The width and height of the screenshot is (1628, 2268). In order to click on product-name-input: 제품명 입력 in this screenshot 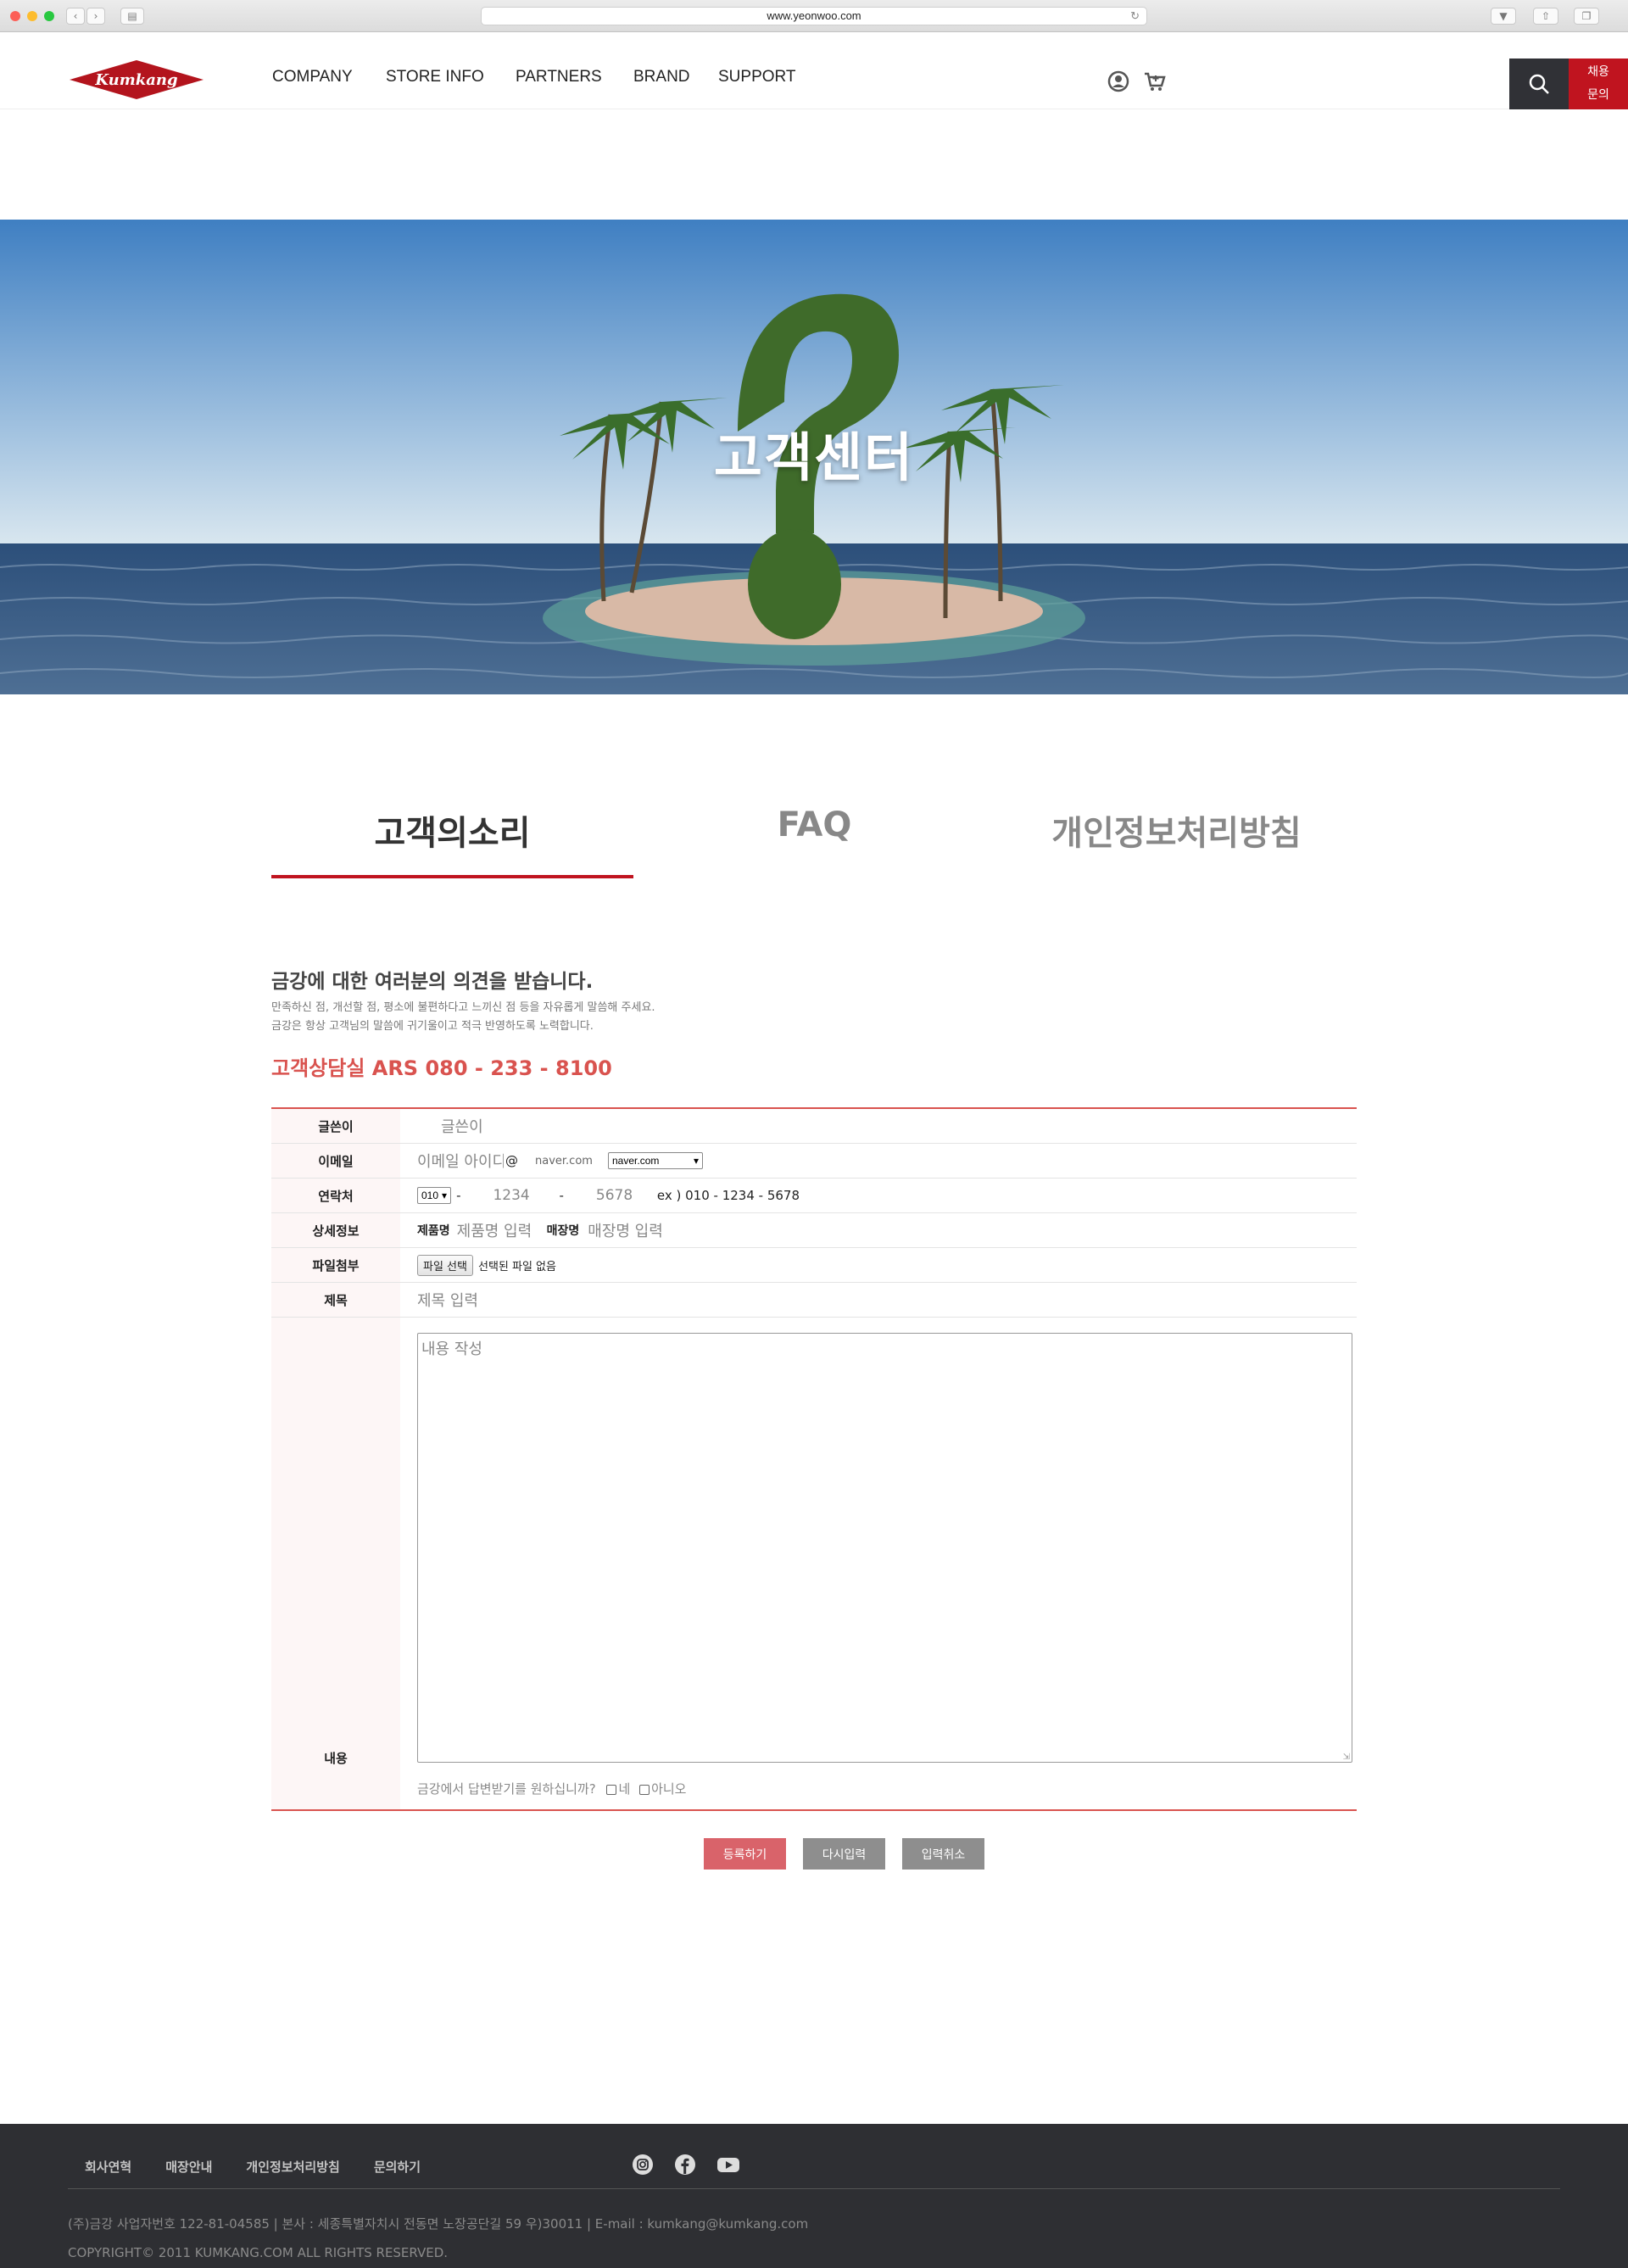, I will do `click(502, 1230)`.